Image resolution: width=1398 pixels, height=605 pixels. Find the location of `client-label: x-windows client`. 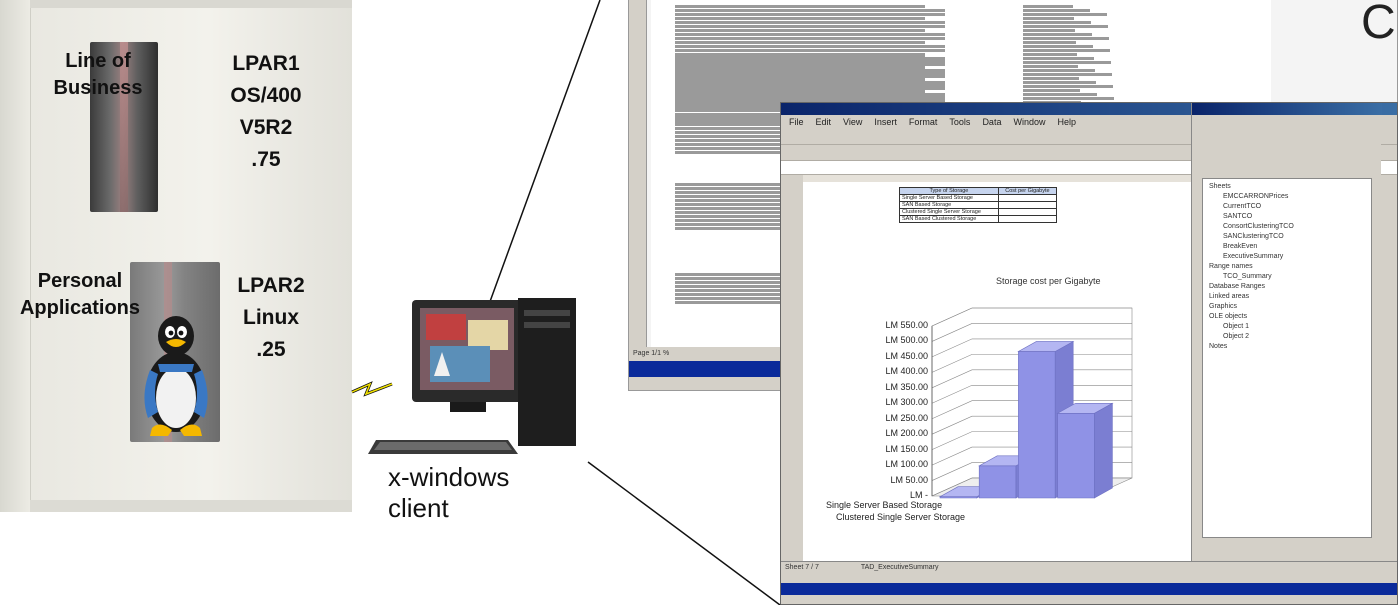

client-label: x-windows client is located at coordinates (449, 492).